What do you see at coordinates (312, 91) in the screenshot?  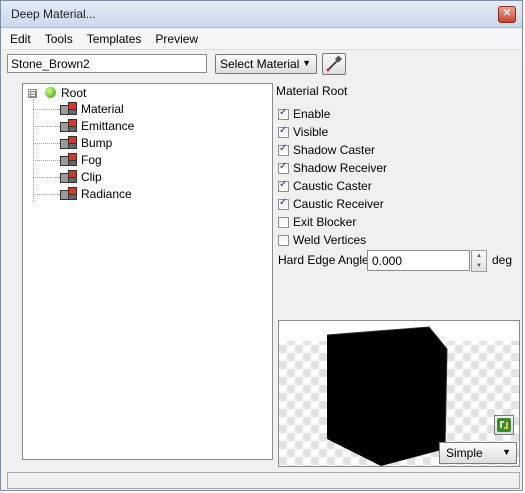 I see `panel-title: Material Root` at bounding box center [312, 91].